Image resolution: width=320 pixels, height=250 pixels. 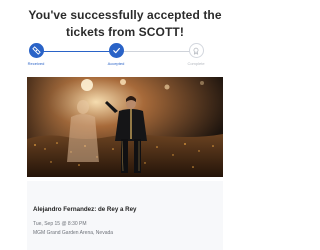 I want to click on event-date: Tue, Sep 15 @ 8:30 PM, so click(x=60, y=224).